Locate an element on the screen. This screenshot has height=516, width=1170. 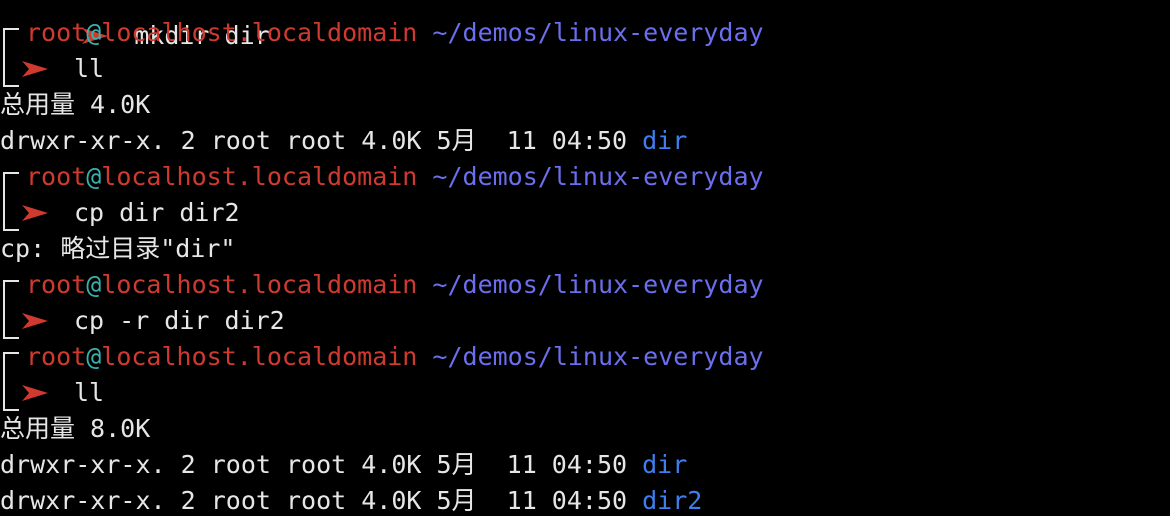
output-line: 总用量 4.0K is located at coordinates (75, 105).